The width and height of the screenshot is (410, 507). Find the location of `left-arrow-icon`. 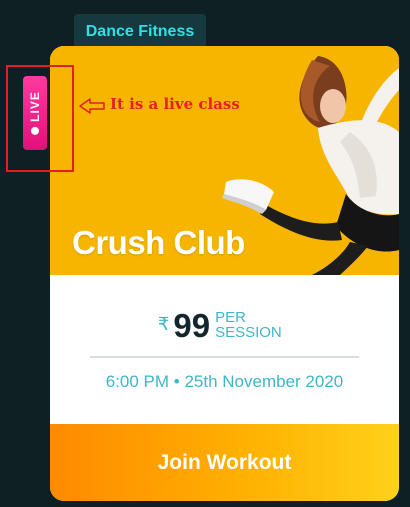

left-arrow-icon is located at coordinates (92, 106).